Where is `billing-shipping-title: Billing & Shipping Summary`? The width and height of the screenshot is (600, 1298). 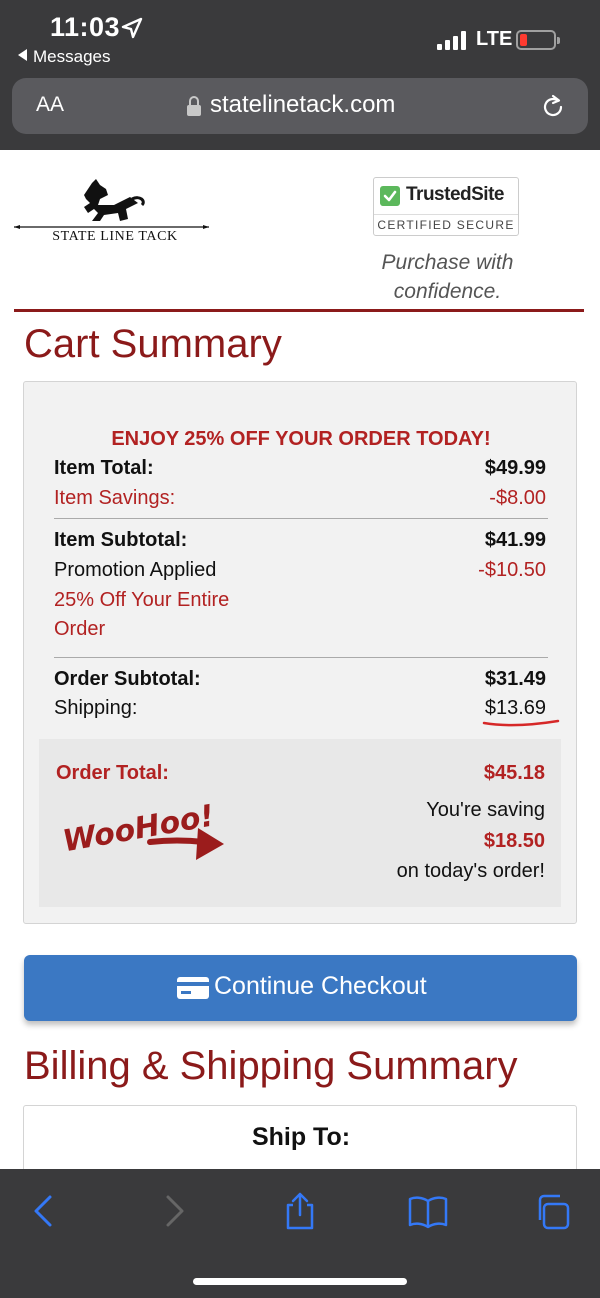
billing-shipping-title: Billing & Shipping Summary is located at coordinates (271, 1066).